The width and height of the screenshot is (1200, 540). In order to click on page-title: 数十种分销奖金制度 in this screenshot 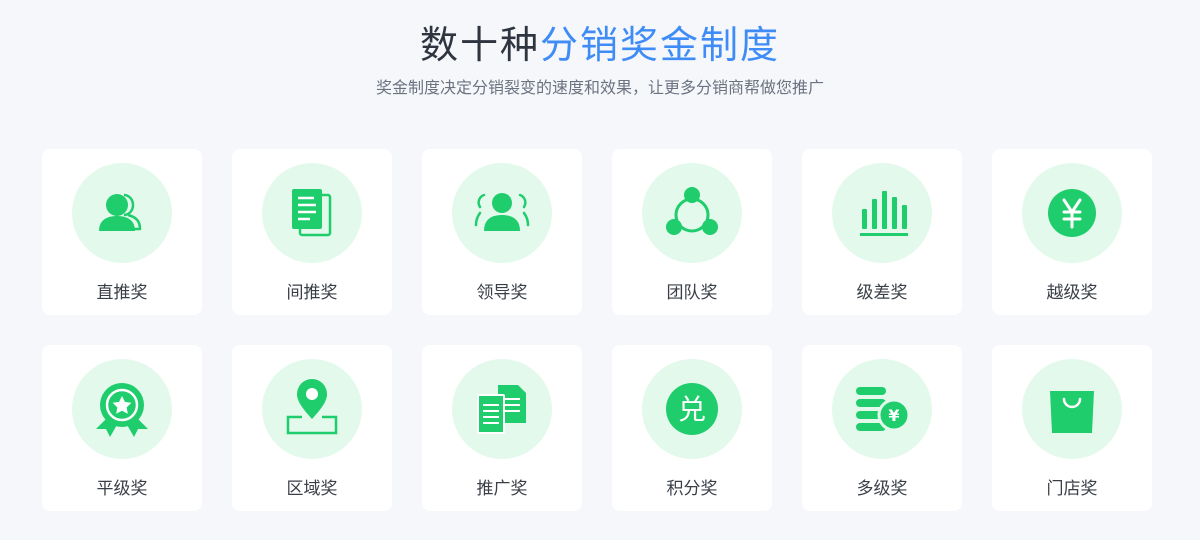, I will do `click(600, 45)`.